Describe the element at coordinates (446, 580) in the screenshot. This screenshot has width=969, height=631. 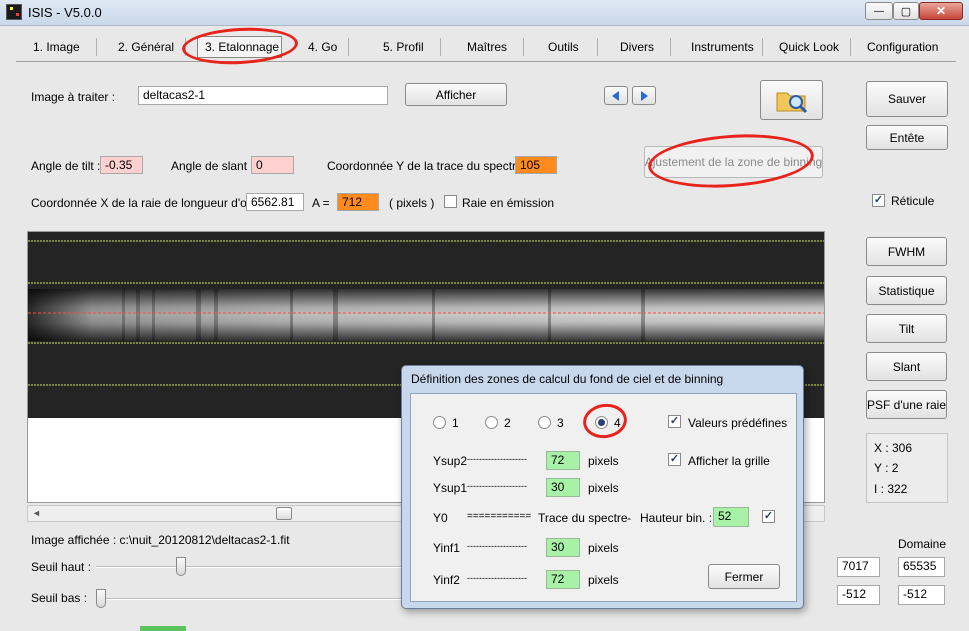
I see `yinf2-label: Yinf2` at that location.